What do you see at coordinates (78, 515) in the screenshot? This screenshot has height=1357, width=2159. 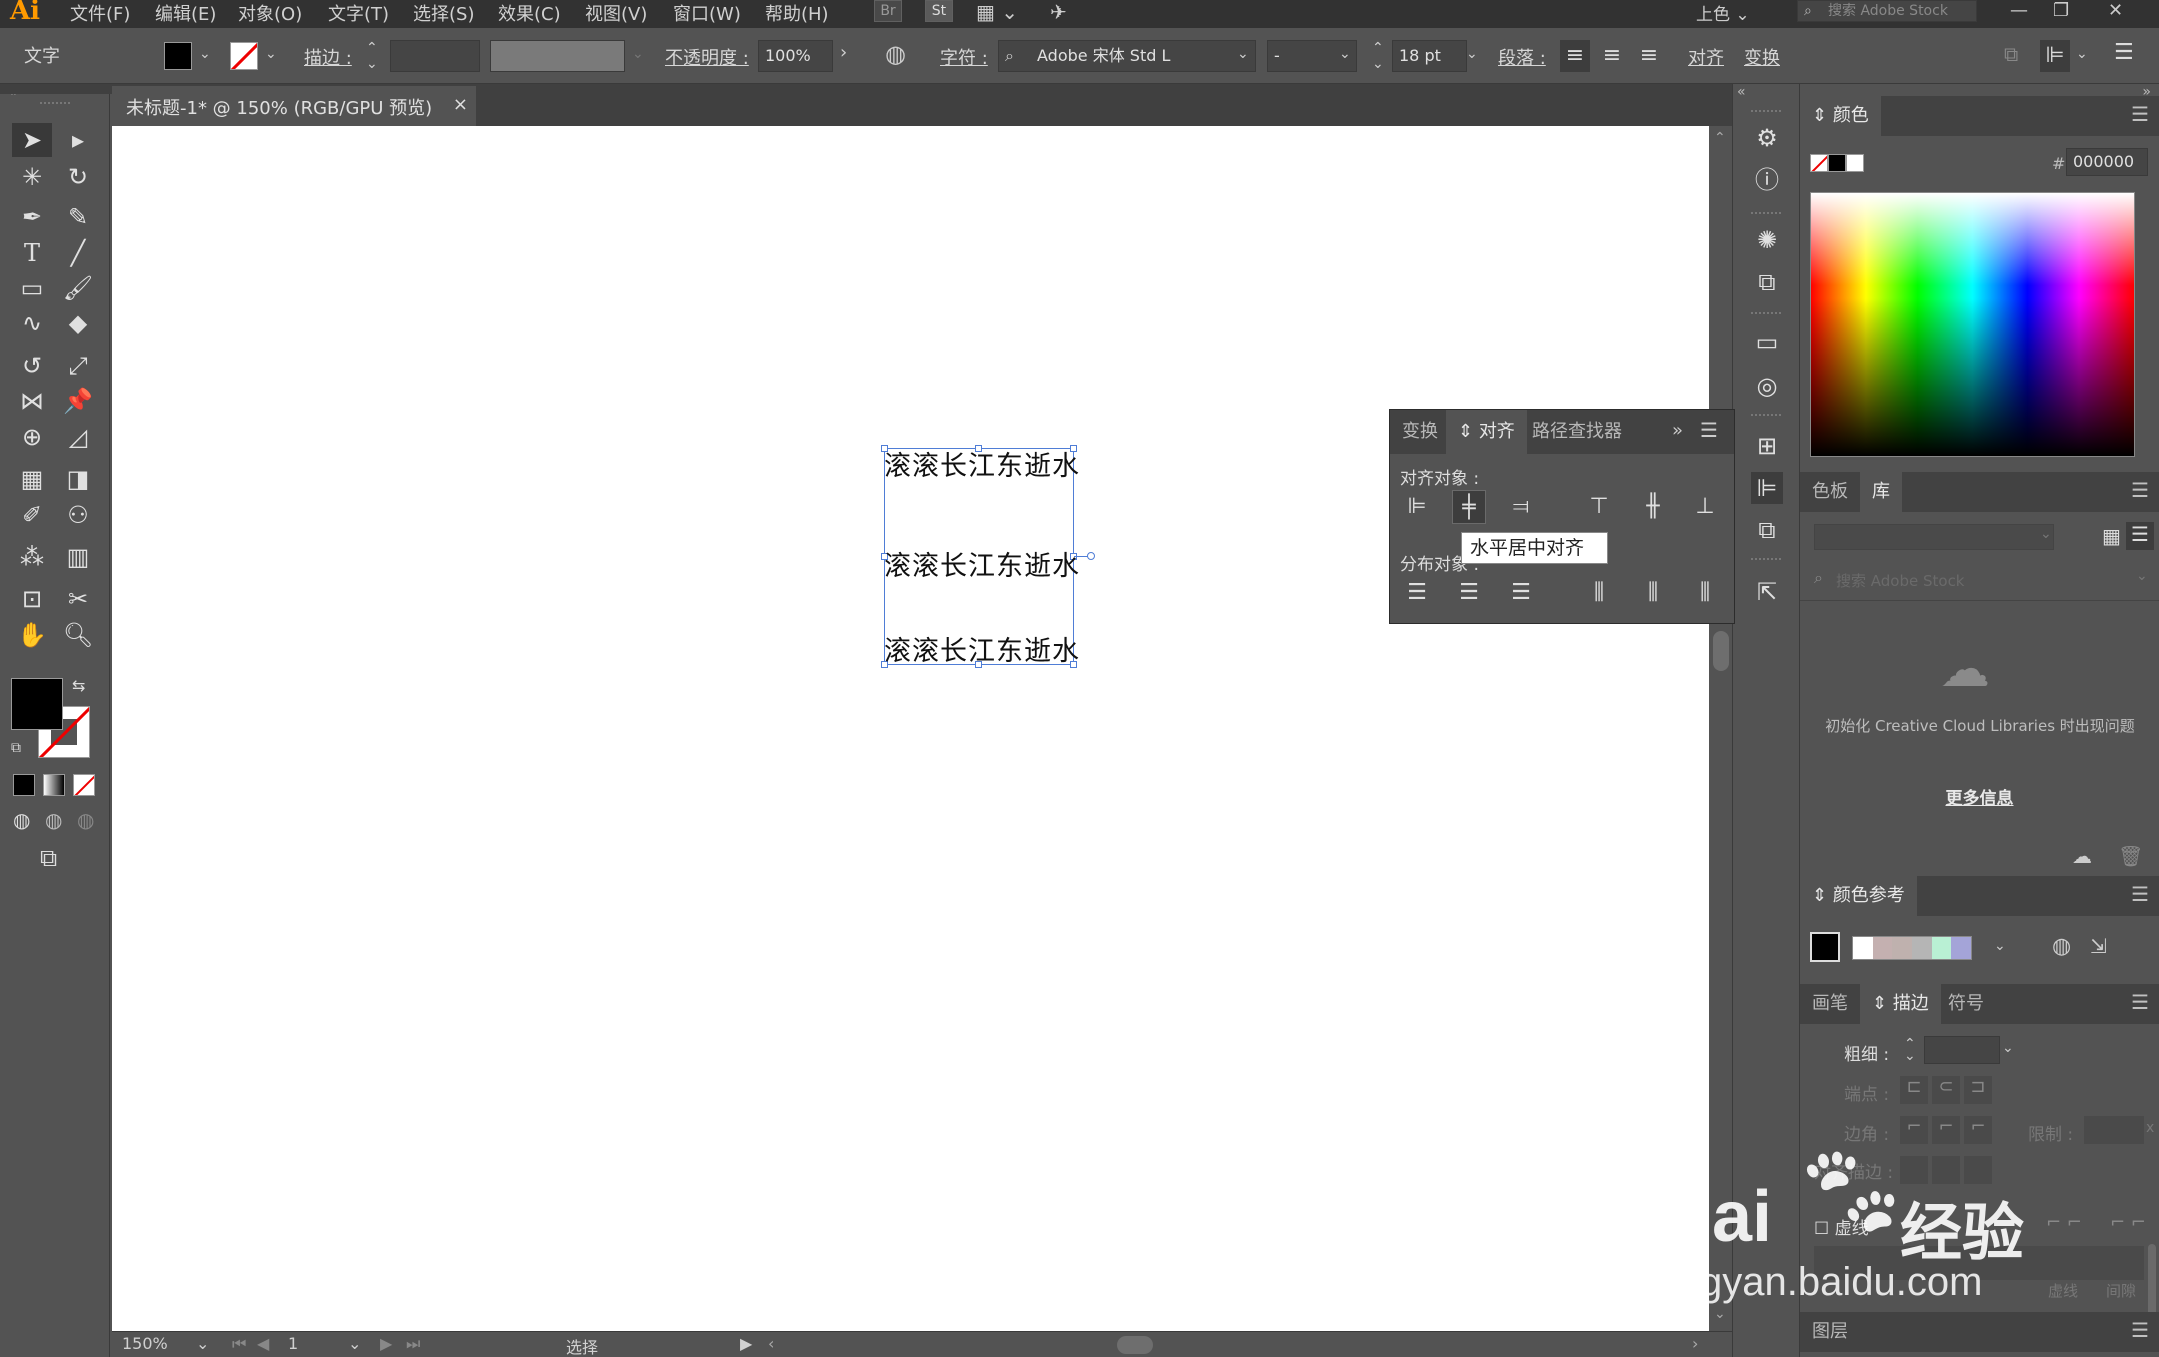 I see `blend-tool-icon: ⚇` at bounding box center [78, 515].